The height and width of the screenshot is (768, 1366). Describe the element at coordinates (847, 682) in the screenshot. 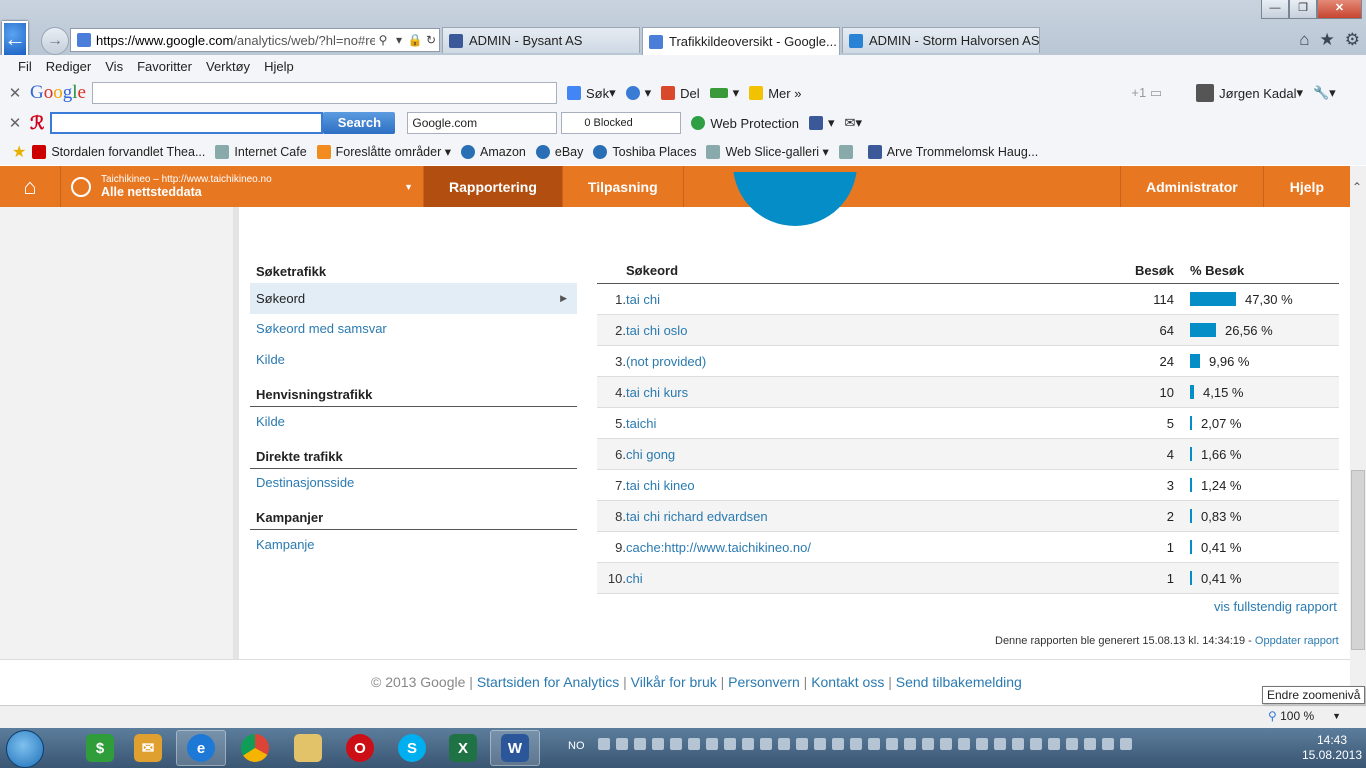

I see `footer-link: Kontakt oss` at that location.